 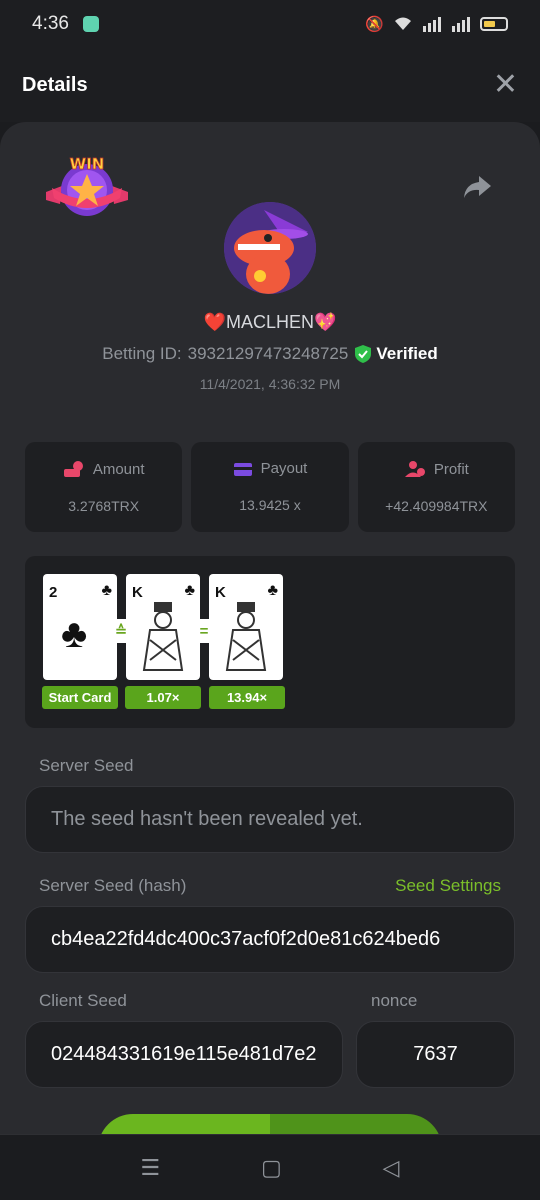 What do you see at coordinates (477, 187) in the screenshot?
I see `share-icon` at bounding box center [477, 187].